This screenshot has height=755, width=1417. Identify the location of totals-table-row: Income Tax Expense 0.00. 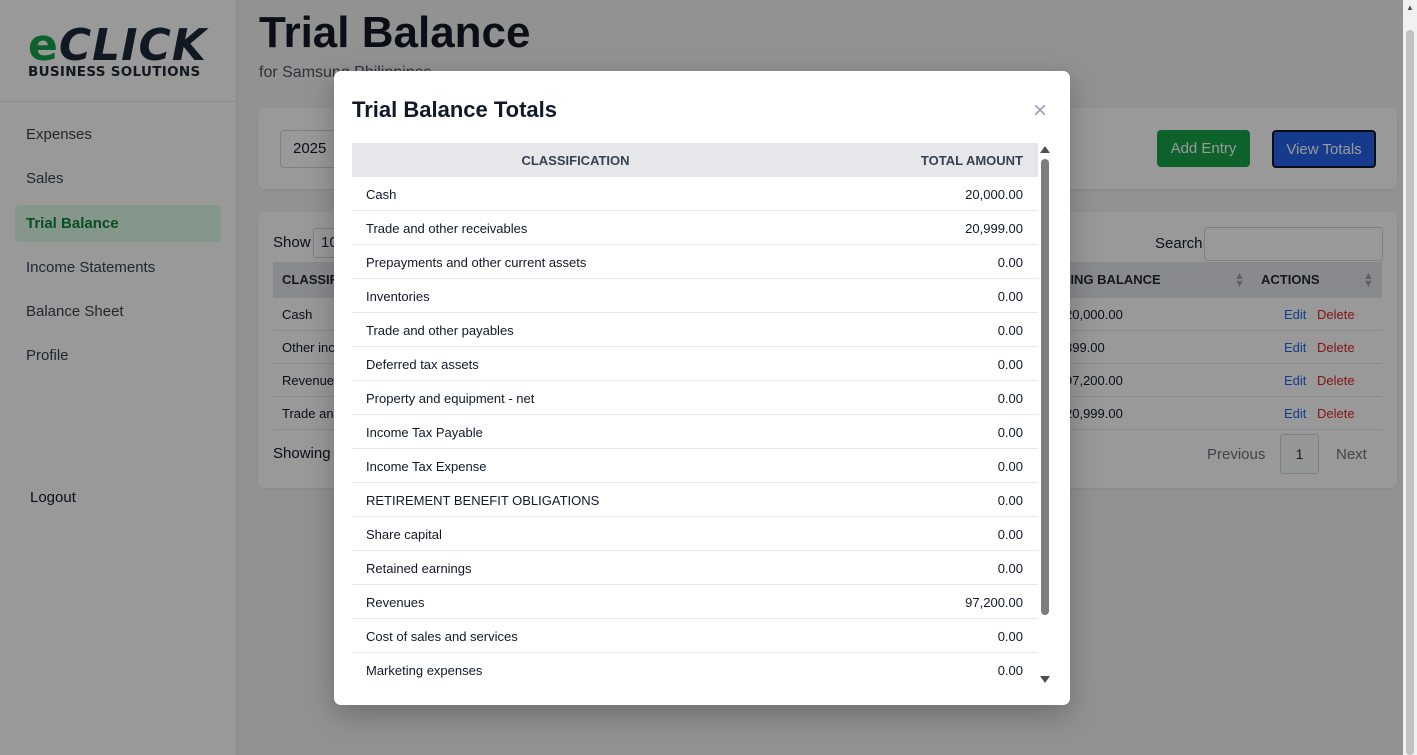
(695, 466).